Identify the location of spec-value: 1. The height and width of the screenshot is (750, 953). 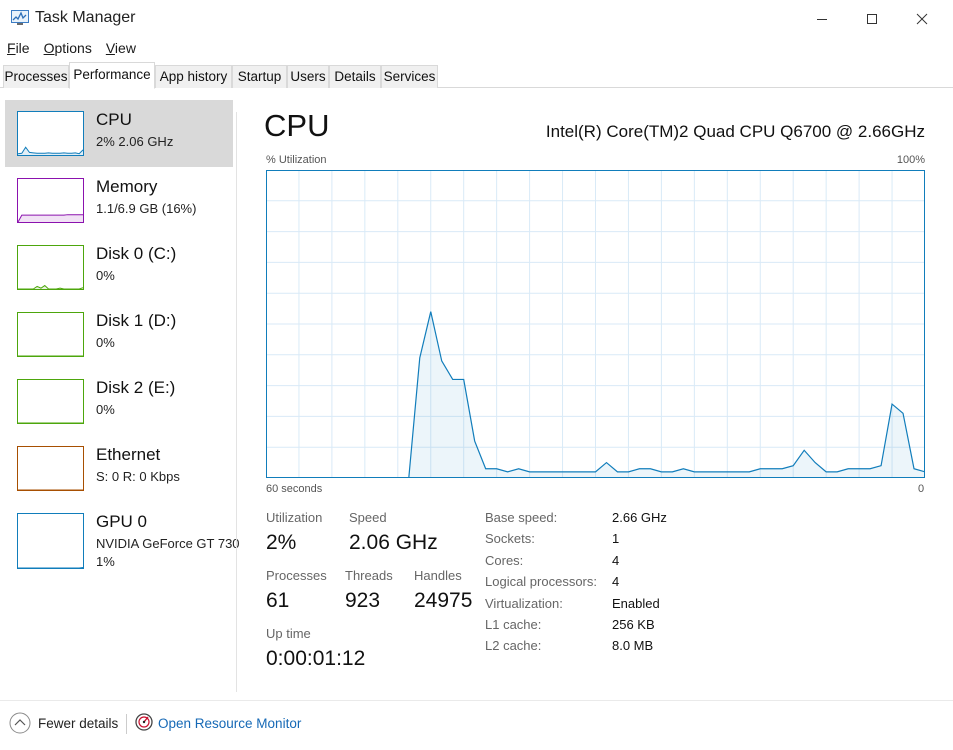
(616, 538).